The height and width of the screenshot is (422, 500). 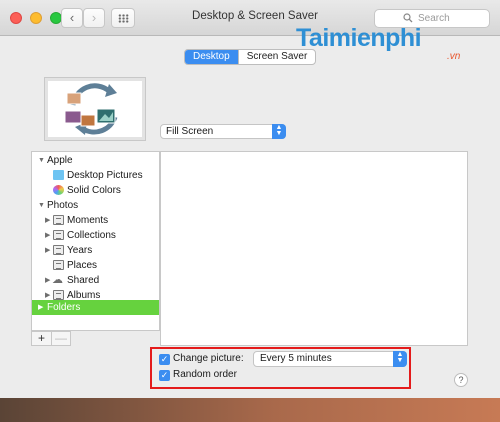 What do you see at coordinates (255, 16) in the screenshot?
I see `window-title: Desktop & Screen Saver` at bounding box center [255, 16].